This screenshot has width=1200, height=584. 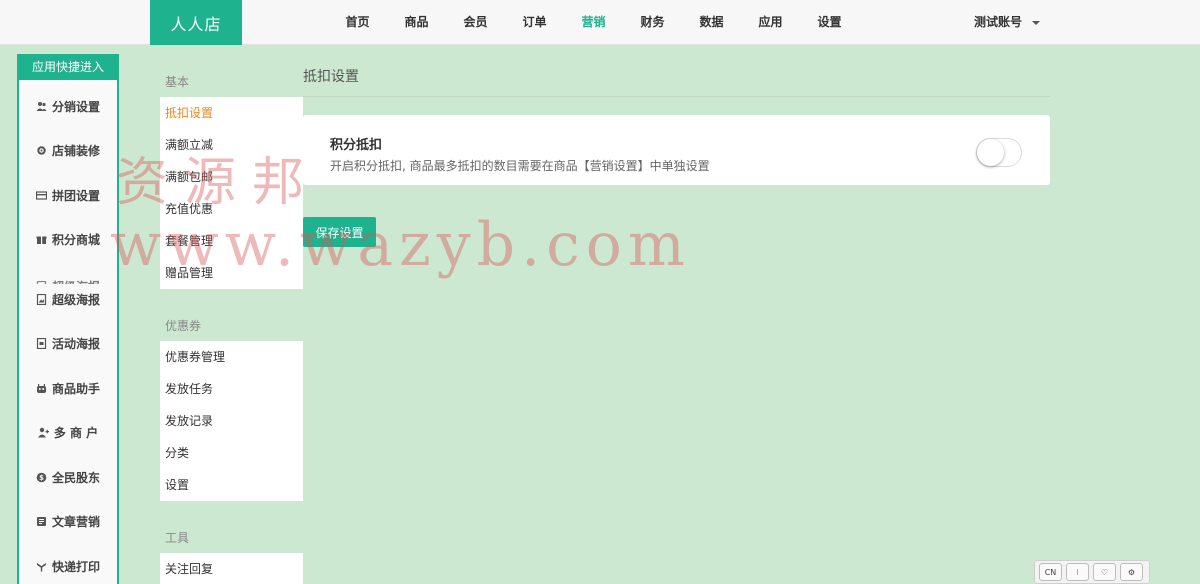 What do you see at coordinates (231, 177) in the screenshot?
I see `submenu-item-free-shipping: 满额包邮` at bounding box center [231, 177].